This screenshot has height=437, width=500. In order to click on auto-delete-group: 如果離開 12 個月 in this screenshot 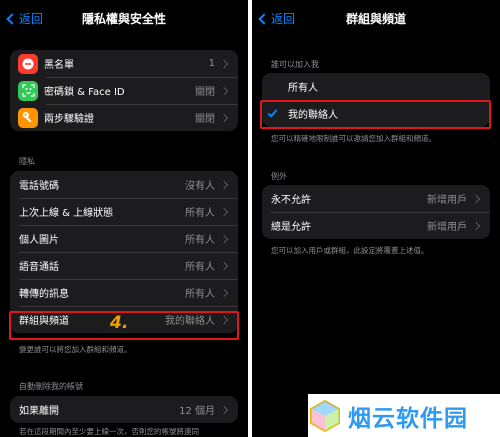, I will do `click(124, 409)`.